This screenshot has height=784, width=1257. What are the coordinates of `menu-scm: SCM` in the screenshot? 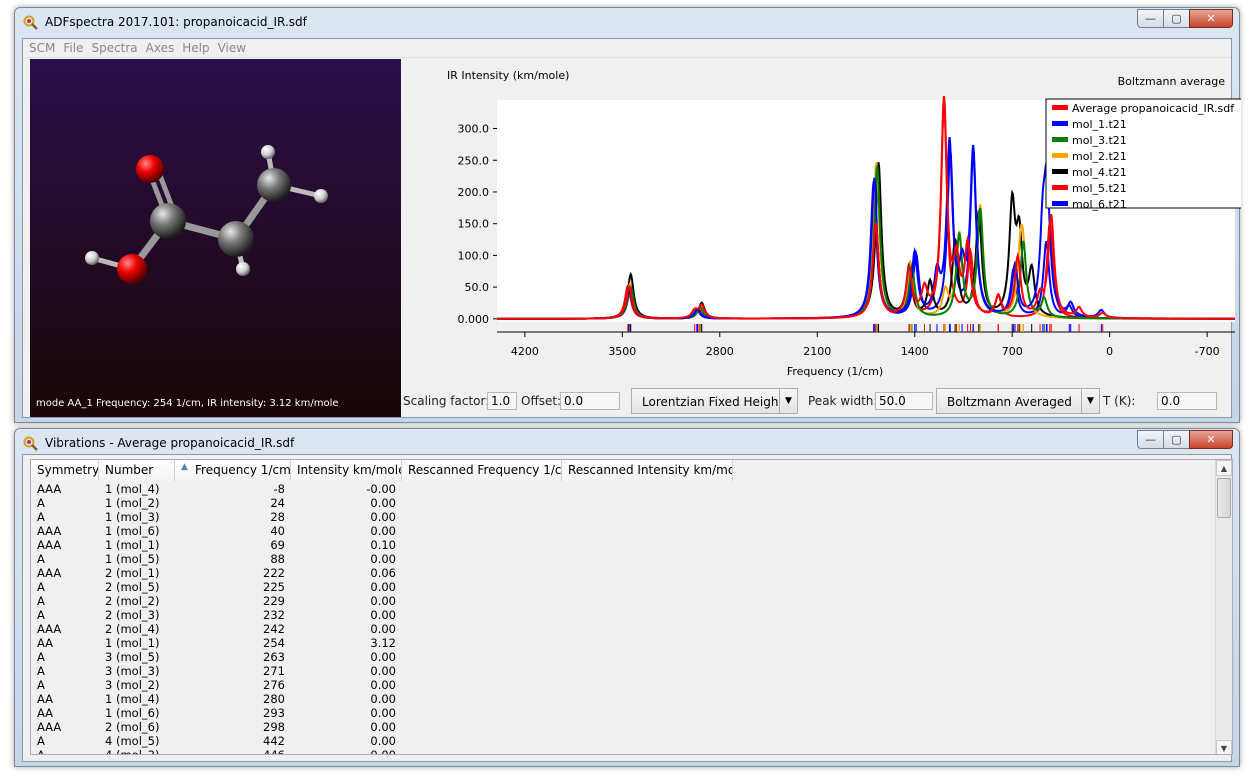 It's located at (44, 48).